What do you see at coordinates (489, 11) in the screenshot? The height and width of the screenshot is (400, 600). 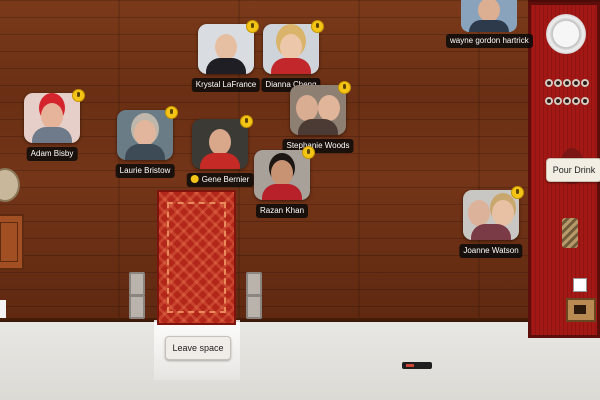 I see `avatar-face` at bounding box center [489, 11].